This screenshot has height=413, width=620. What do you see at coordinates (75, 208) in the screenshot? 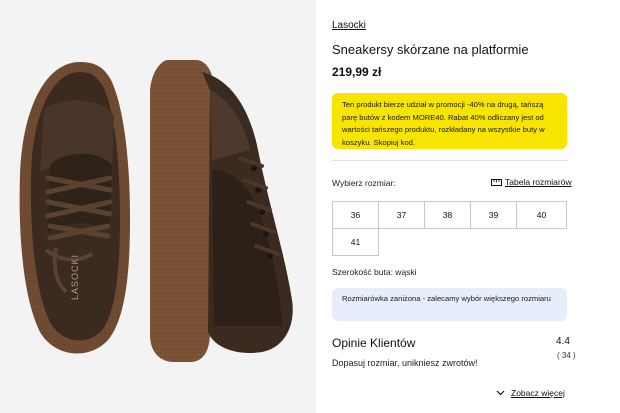
I see `shoe-top-view: LASOCKI` at bounding box center [75, 208].